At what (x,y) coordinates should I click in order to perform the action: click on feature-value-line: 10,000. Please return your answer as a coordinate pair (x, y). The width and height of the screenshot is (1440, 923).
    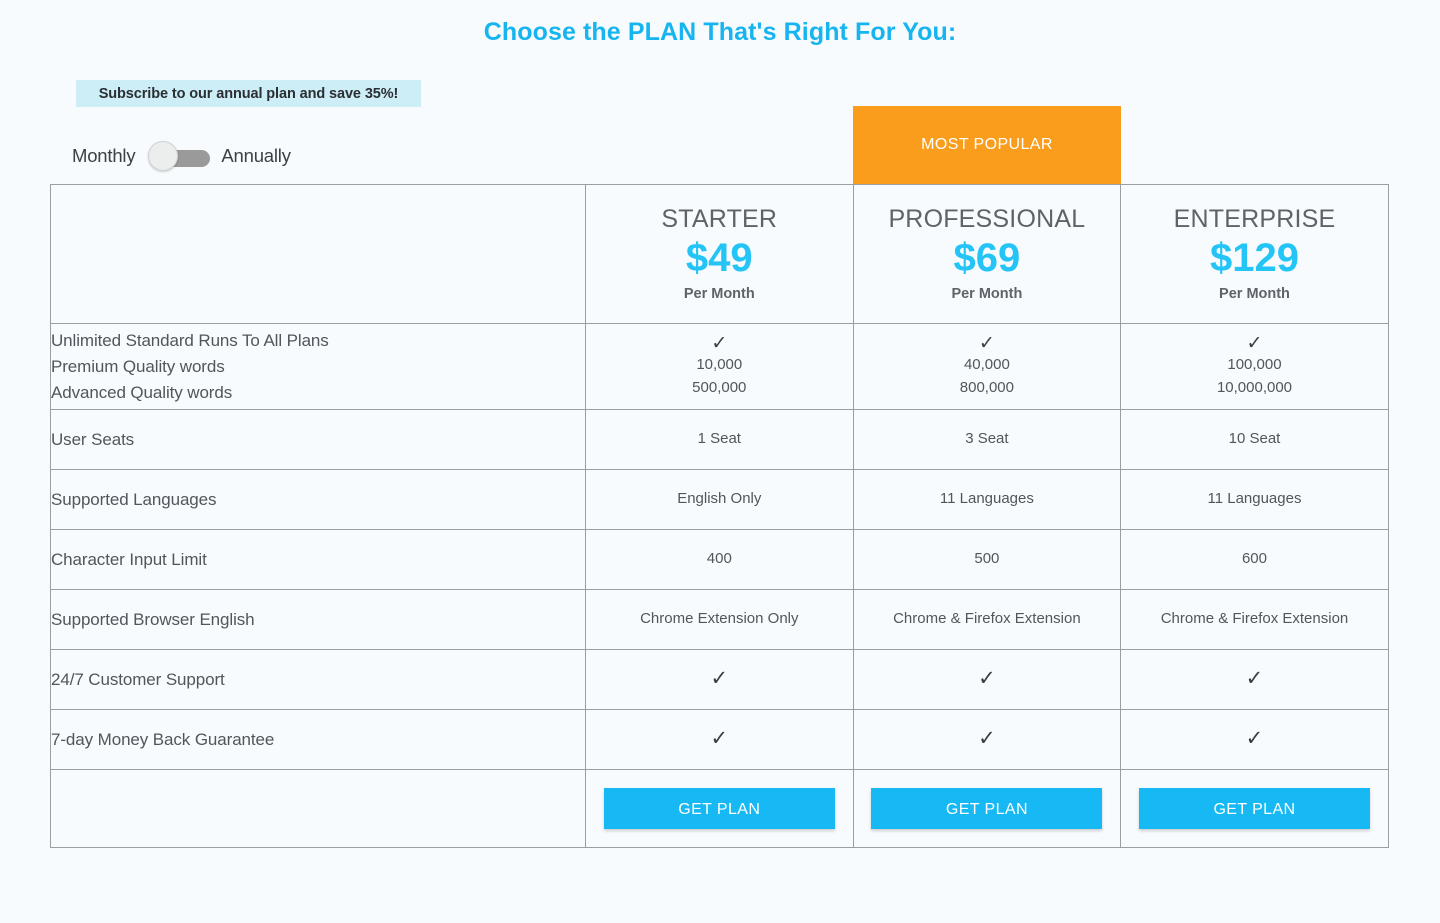
    Looking at the image, I should click on (719, 365).